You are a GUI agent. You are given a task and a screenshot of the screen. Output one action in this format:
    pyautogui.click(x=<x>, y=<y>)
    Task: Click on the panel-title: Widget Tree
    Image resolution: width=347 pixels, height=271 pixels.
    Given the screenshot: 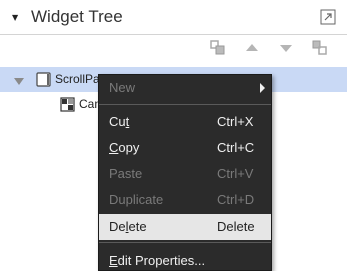 What is the action you would take?
    pyautogui.click(x=77, y=16)
    